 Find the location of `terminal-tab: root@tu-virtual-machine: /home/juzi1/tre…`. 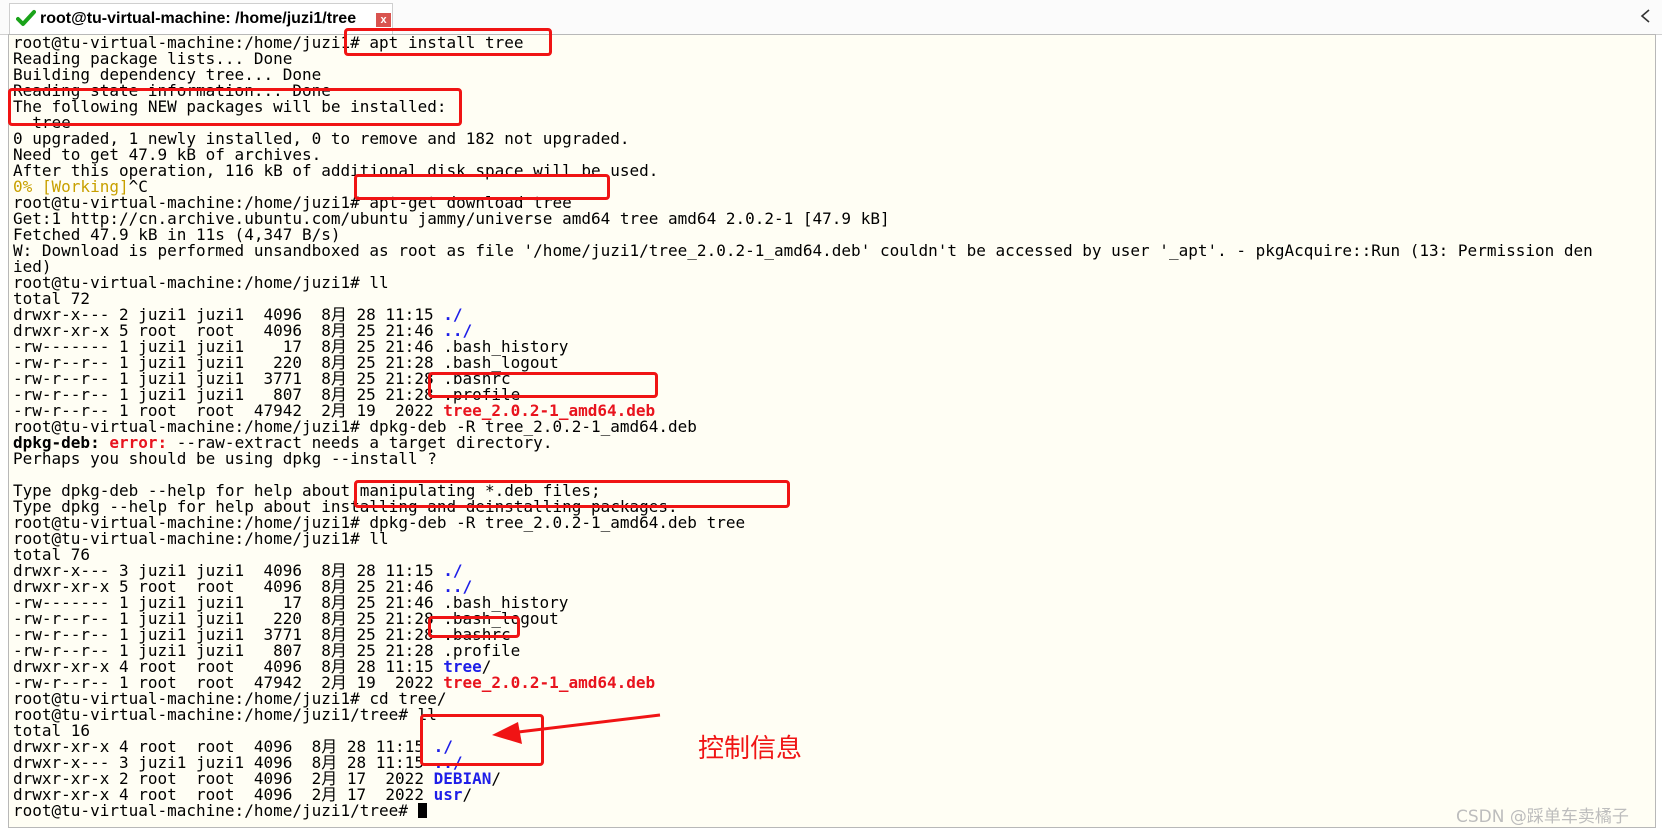

terminal-tab: root@tu-virtual-machine: /home/juzi1/tre… is located at coordinates (201, 18).